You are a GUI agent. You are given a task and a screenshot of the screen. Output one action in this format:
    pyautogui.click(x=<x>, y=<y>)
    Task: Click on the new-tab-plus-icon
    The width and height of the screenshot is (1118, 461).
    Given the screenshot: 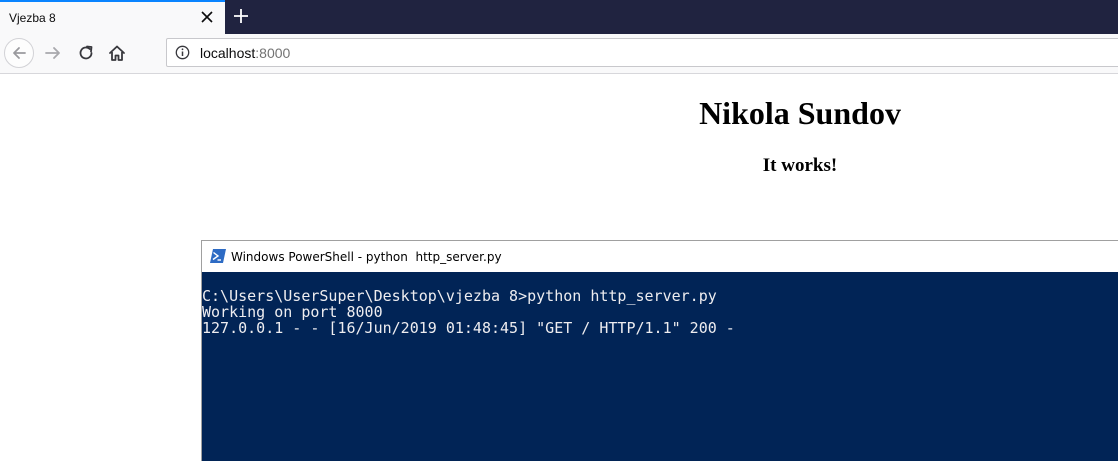 What is the action you would take?
    pyautogui.click(x=241, y=16)
    